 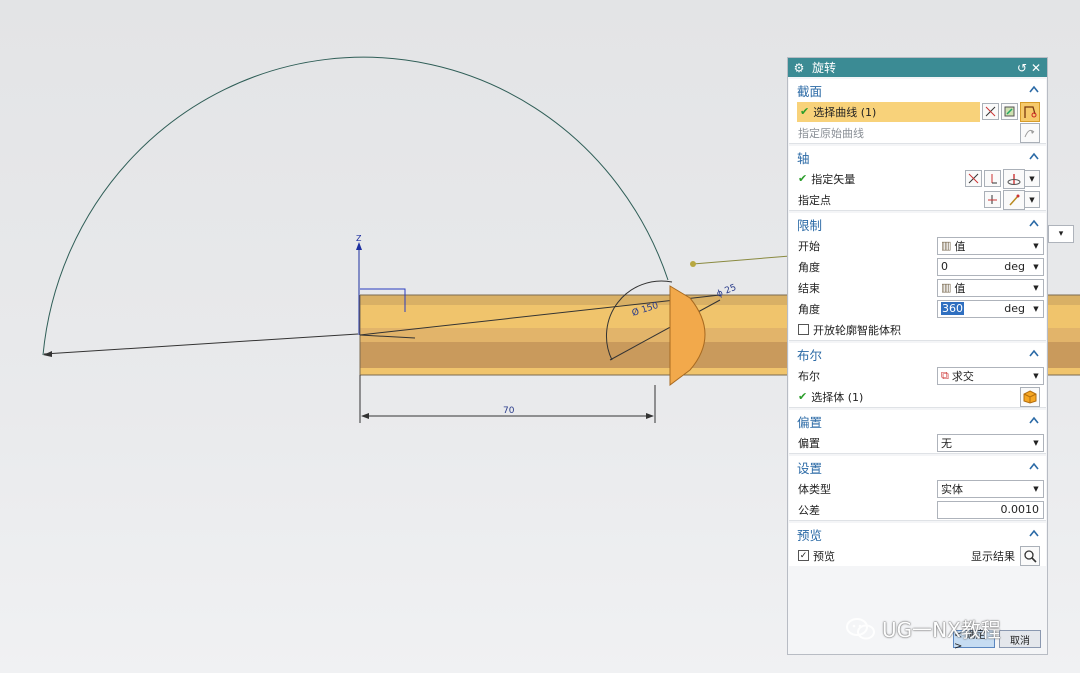 What do you see at coordinates (831, 133) in the screenshot?
I see `origin-curve-label: 指定原始曲线` at bounding box center [831, 133].